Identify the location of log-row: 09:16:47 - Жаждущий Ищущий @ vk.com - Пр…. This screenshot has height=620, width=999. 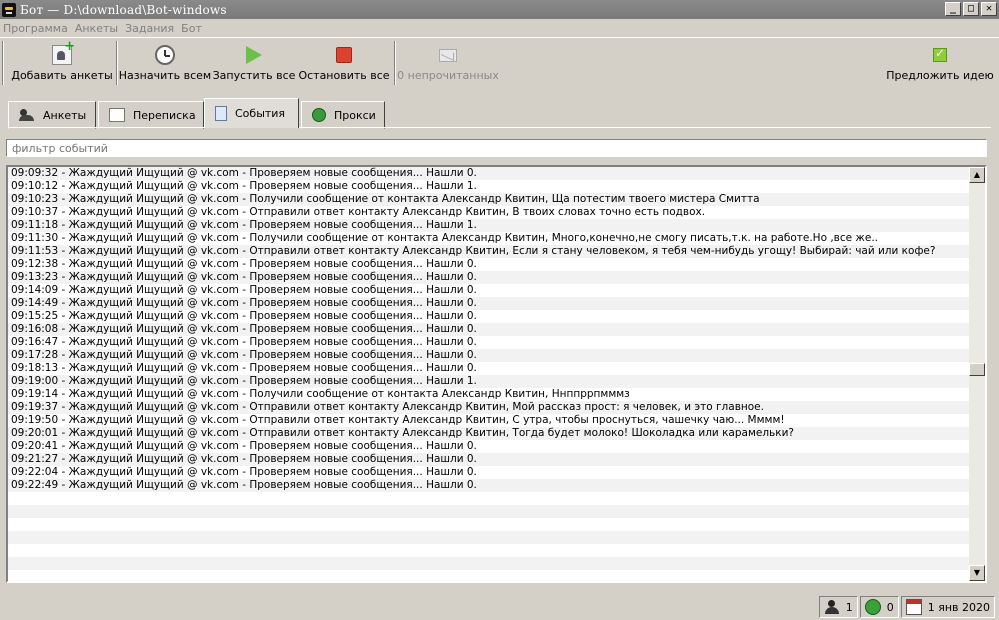
(488, 342).